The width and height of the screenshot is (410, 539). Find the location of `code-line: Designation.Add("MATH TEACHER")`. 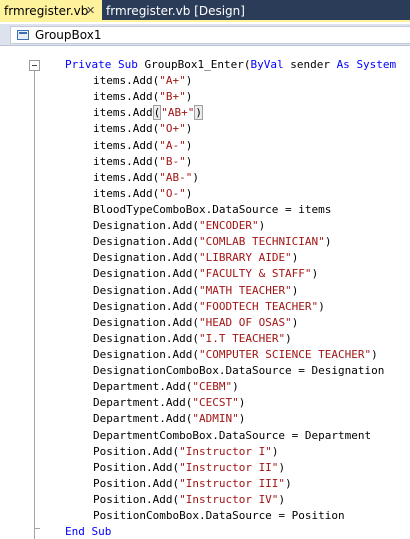

code-line: Designation.Add("MATH TEACHER") is located at coordinates (205, 291).